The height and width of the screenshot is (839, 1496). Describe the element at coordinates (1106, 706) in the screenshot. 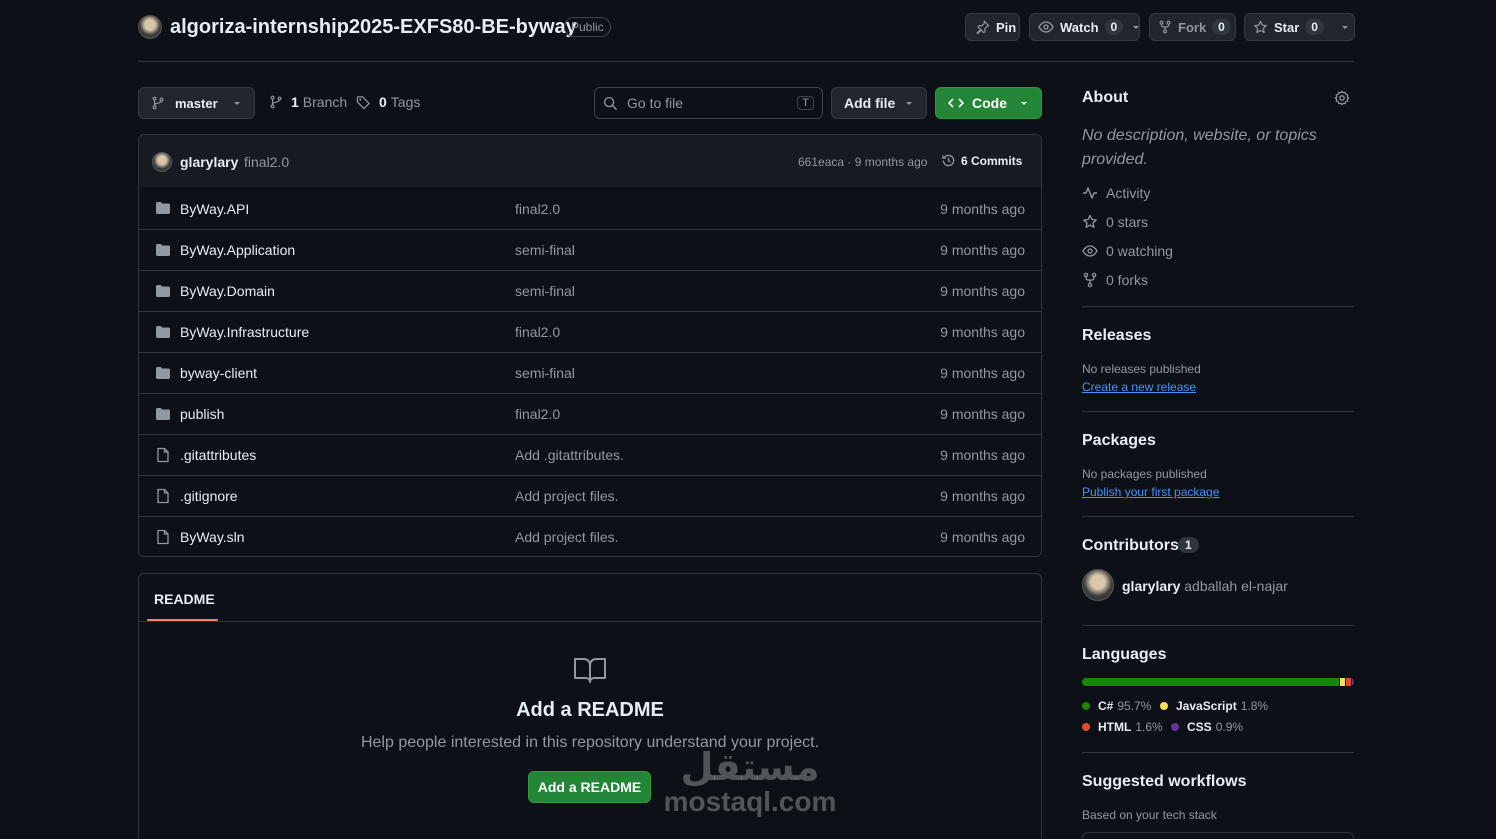

I see `language-name: C#` at that location.